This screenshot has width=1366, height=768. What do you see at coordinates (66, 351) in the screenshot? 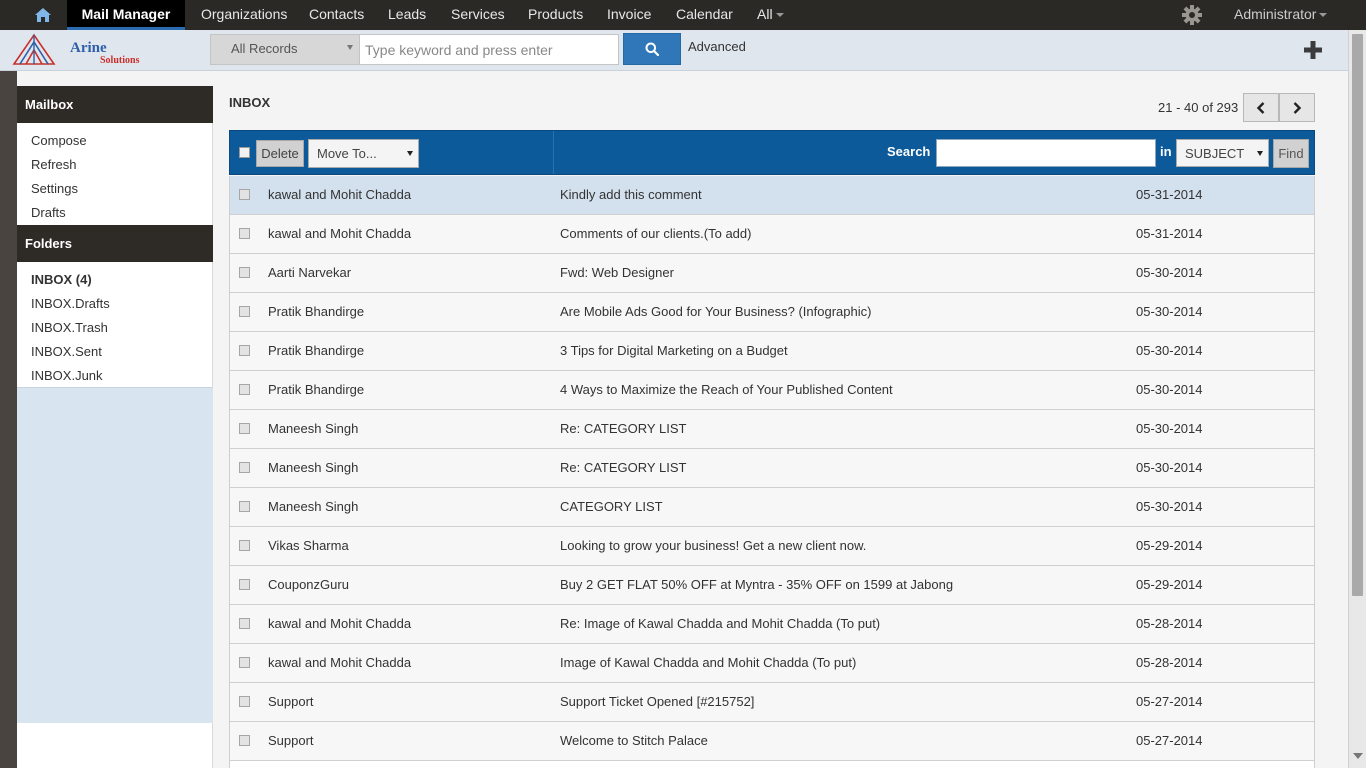
I see `folder-inbox-sent: INBOX.Sent` at bounding box center [66, 351].